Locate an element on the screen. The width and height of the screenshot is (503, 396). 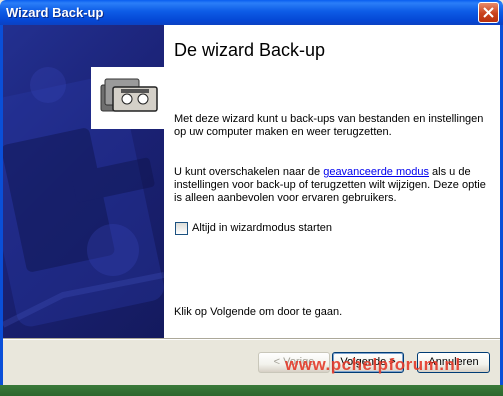
wizard-mode-label: Altijd in wizardmodus starten is located at coordinates (262, 228).